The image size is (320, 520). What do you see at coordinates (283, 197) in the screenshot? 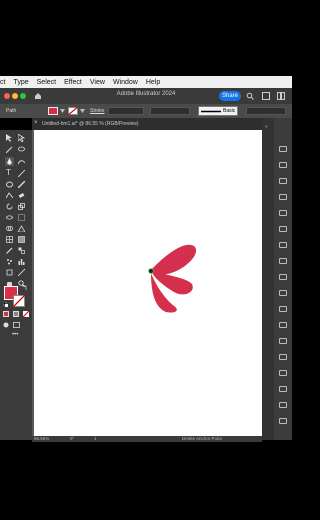
I see `color-panel-icon` at bounding box center [283, 197].